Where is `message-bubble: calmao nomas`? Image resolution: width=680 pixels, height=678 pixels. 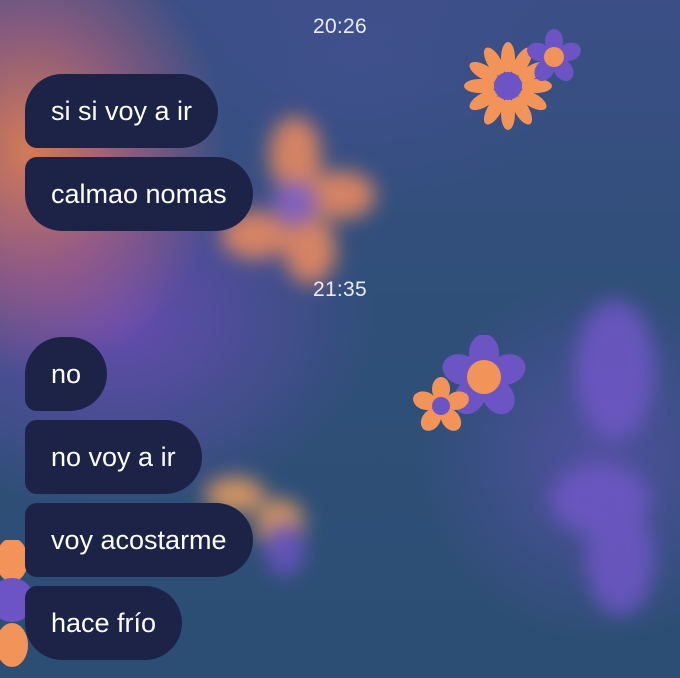 message-bubble: calmao nomas is located at coordinates (139, 194).